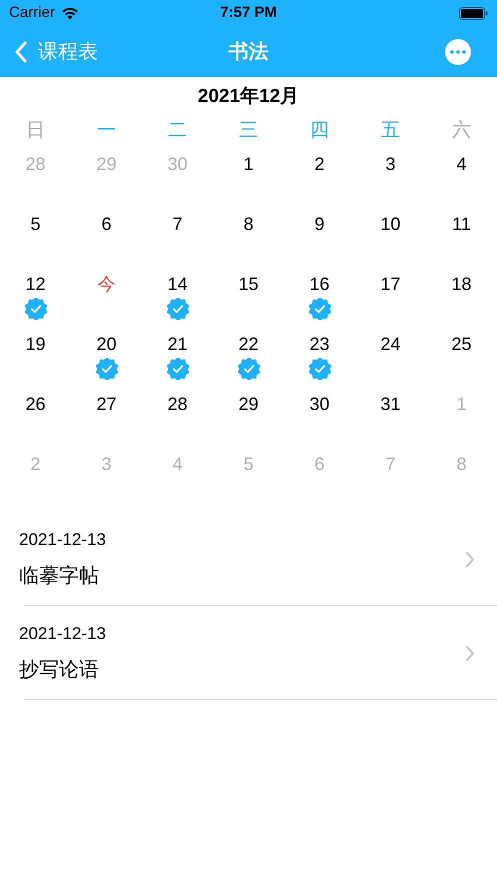 The height and width of the screenshot is (883, 497). What do you see at coordinates (248, 344) in the screenshot?
I see `calendar-day: 22` at bounding box center [248, 344].